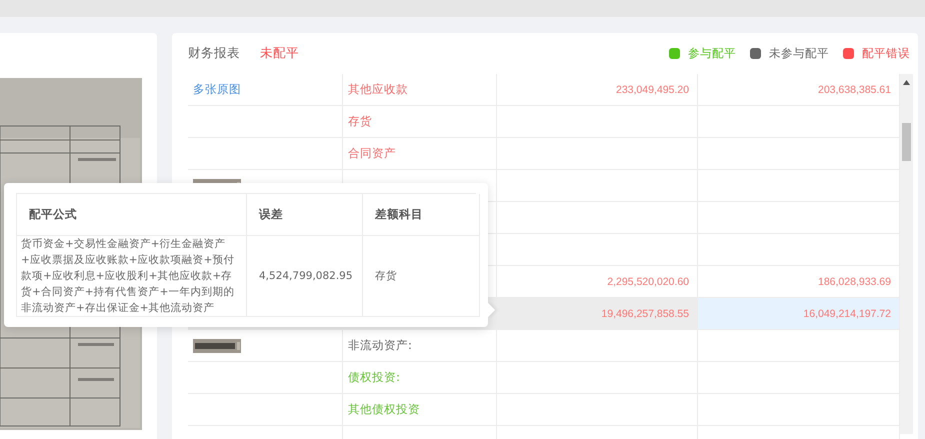 This screenshot has height=439, width=925. What do you see at coordinates (648, 282) in the screenshot?
I see `amount: 2,295,520,020.60` at bounding box center [648, 282].